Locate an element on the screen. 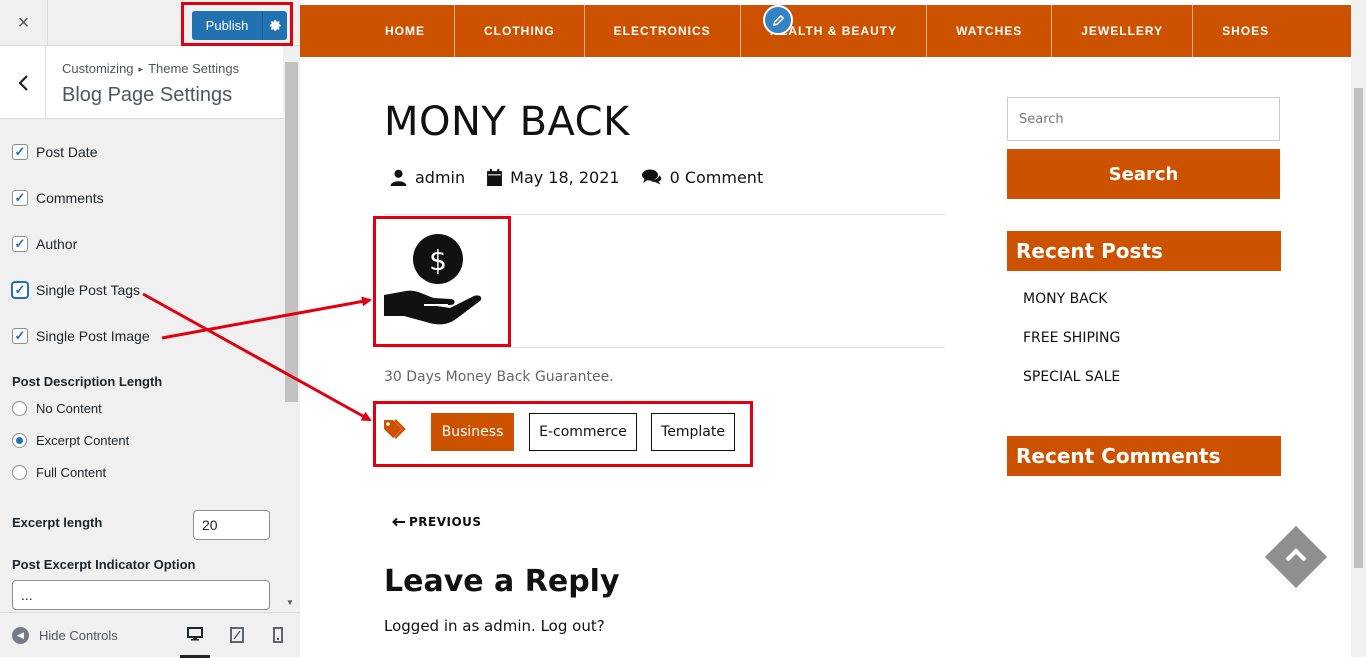 This screenshot has width=1366, height=658. radio-label: Excerpt Content is located at coordinates (83, 440).